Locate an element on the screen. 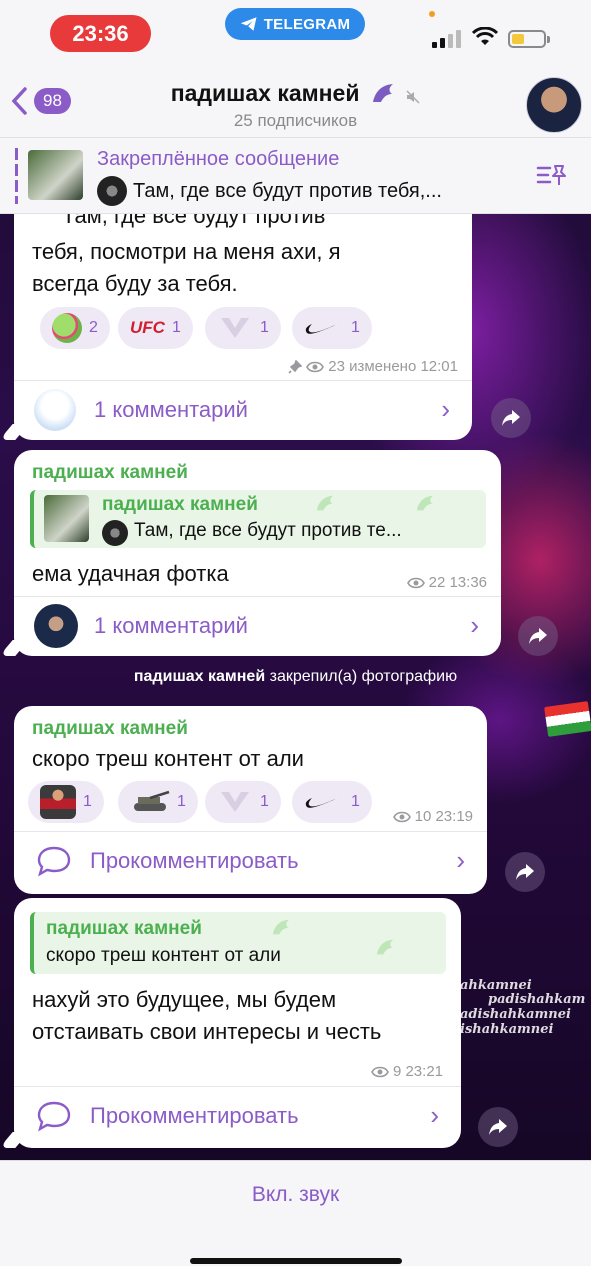 The height and width of the screenshot is (1266, 591). comments-label: 1 комментарий is located at coordinates (171, 625).